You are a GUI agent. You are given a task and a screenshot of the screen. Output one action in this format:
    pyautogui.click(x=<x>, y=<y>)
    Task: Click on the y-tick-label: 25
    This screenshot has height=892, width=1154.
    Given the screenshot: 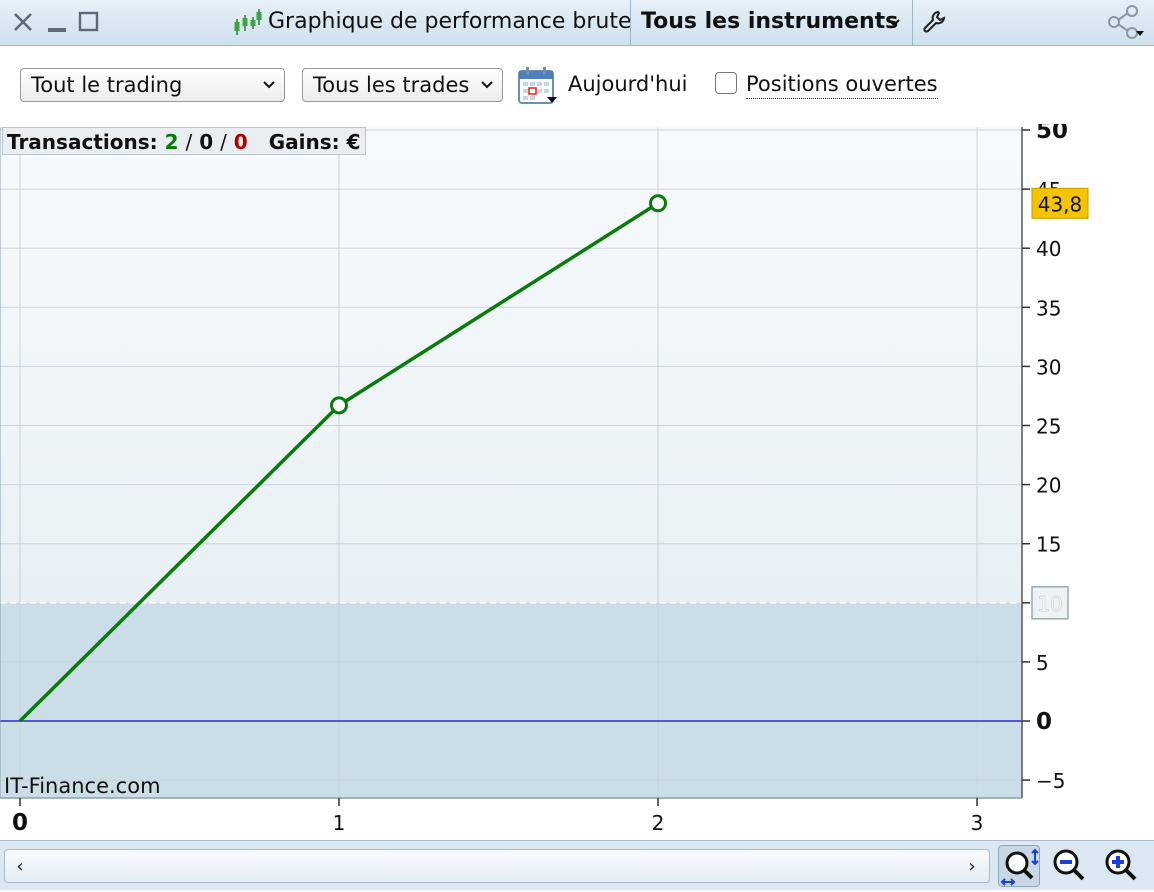 What is the action you would take?
    pyautogui.click(x=1048, y=427)
    